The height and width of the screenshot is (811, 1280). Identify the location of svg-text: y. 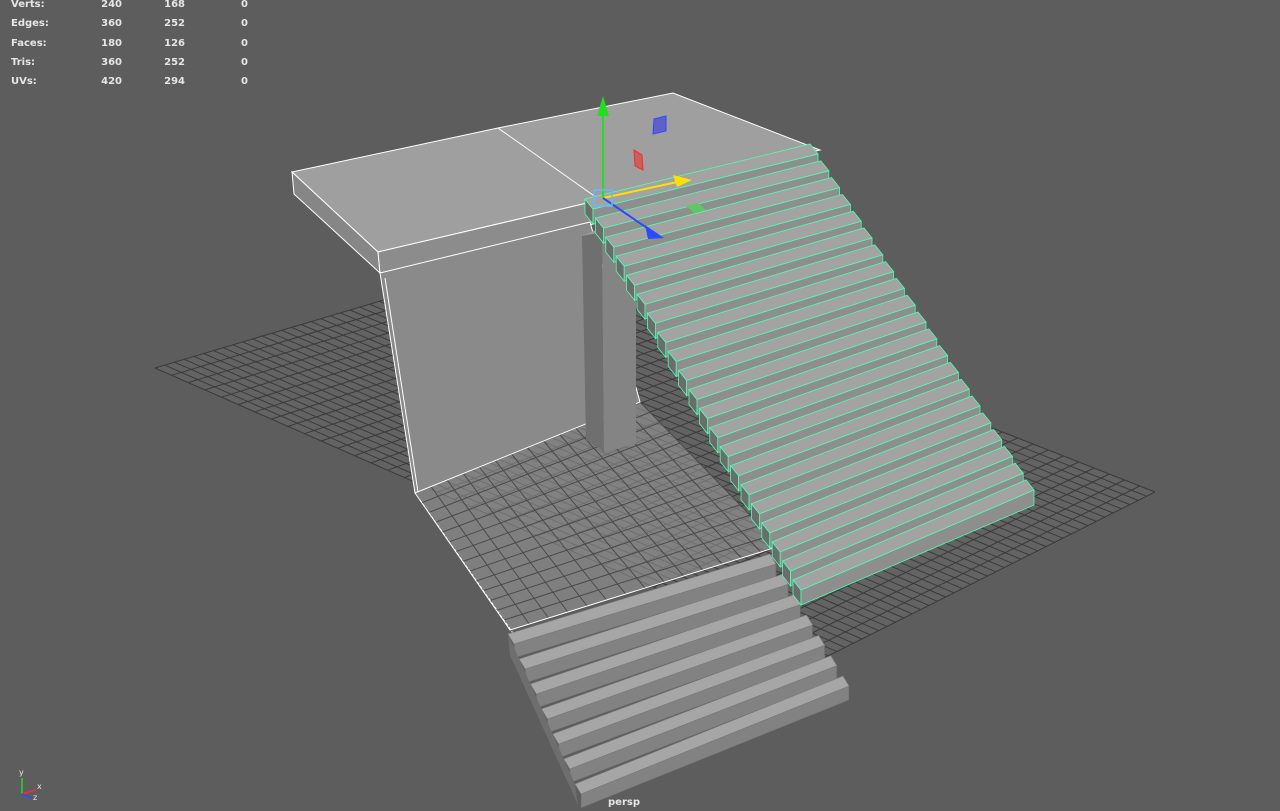
(21, 772).